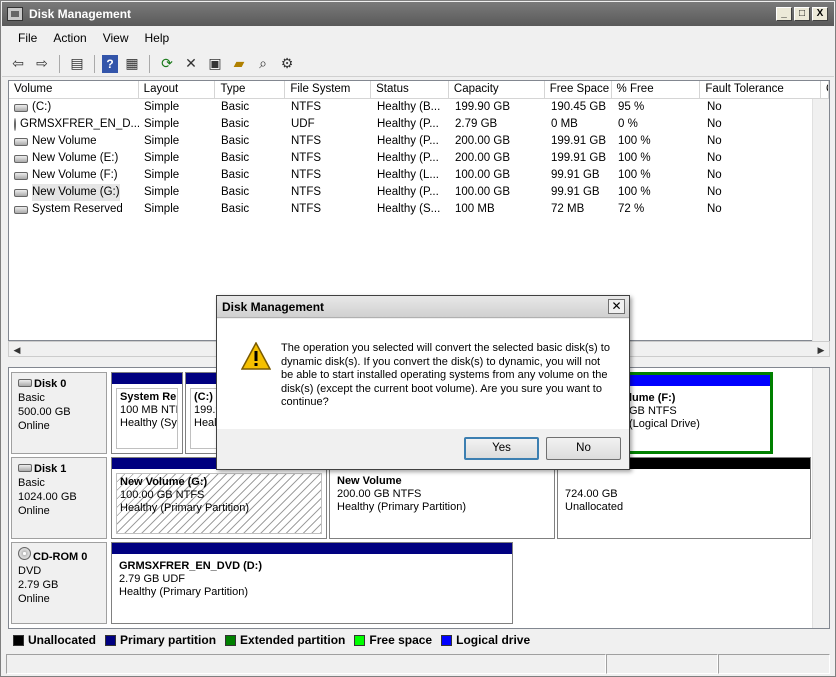 The height and width of the screenshot is (677, 836). What do you see at coordinates (250, 89) in the screenshot?
I see `col-type: Type` at bounding box center [250, 89].